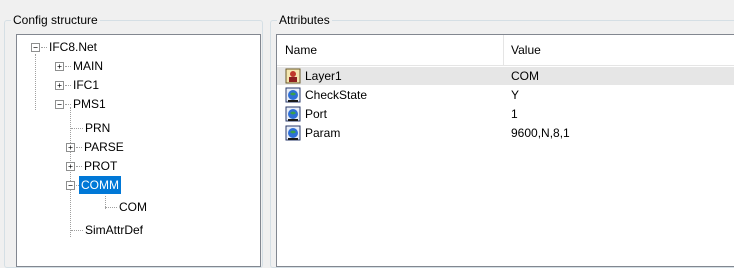 This screenshot has height=268, width=734. I want to click on tree-node-root: − IFC8.Net, so click(137, 47).